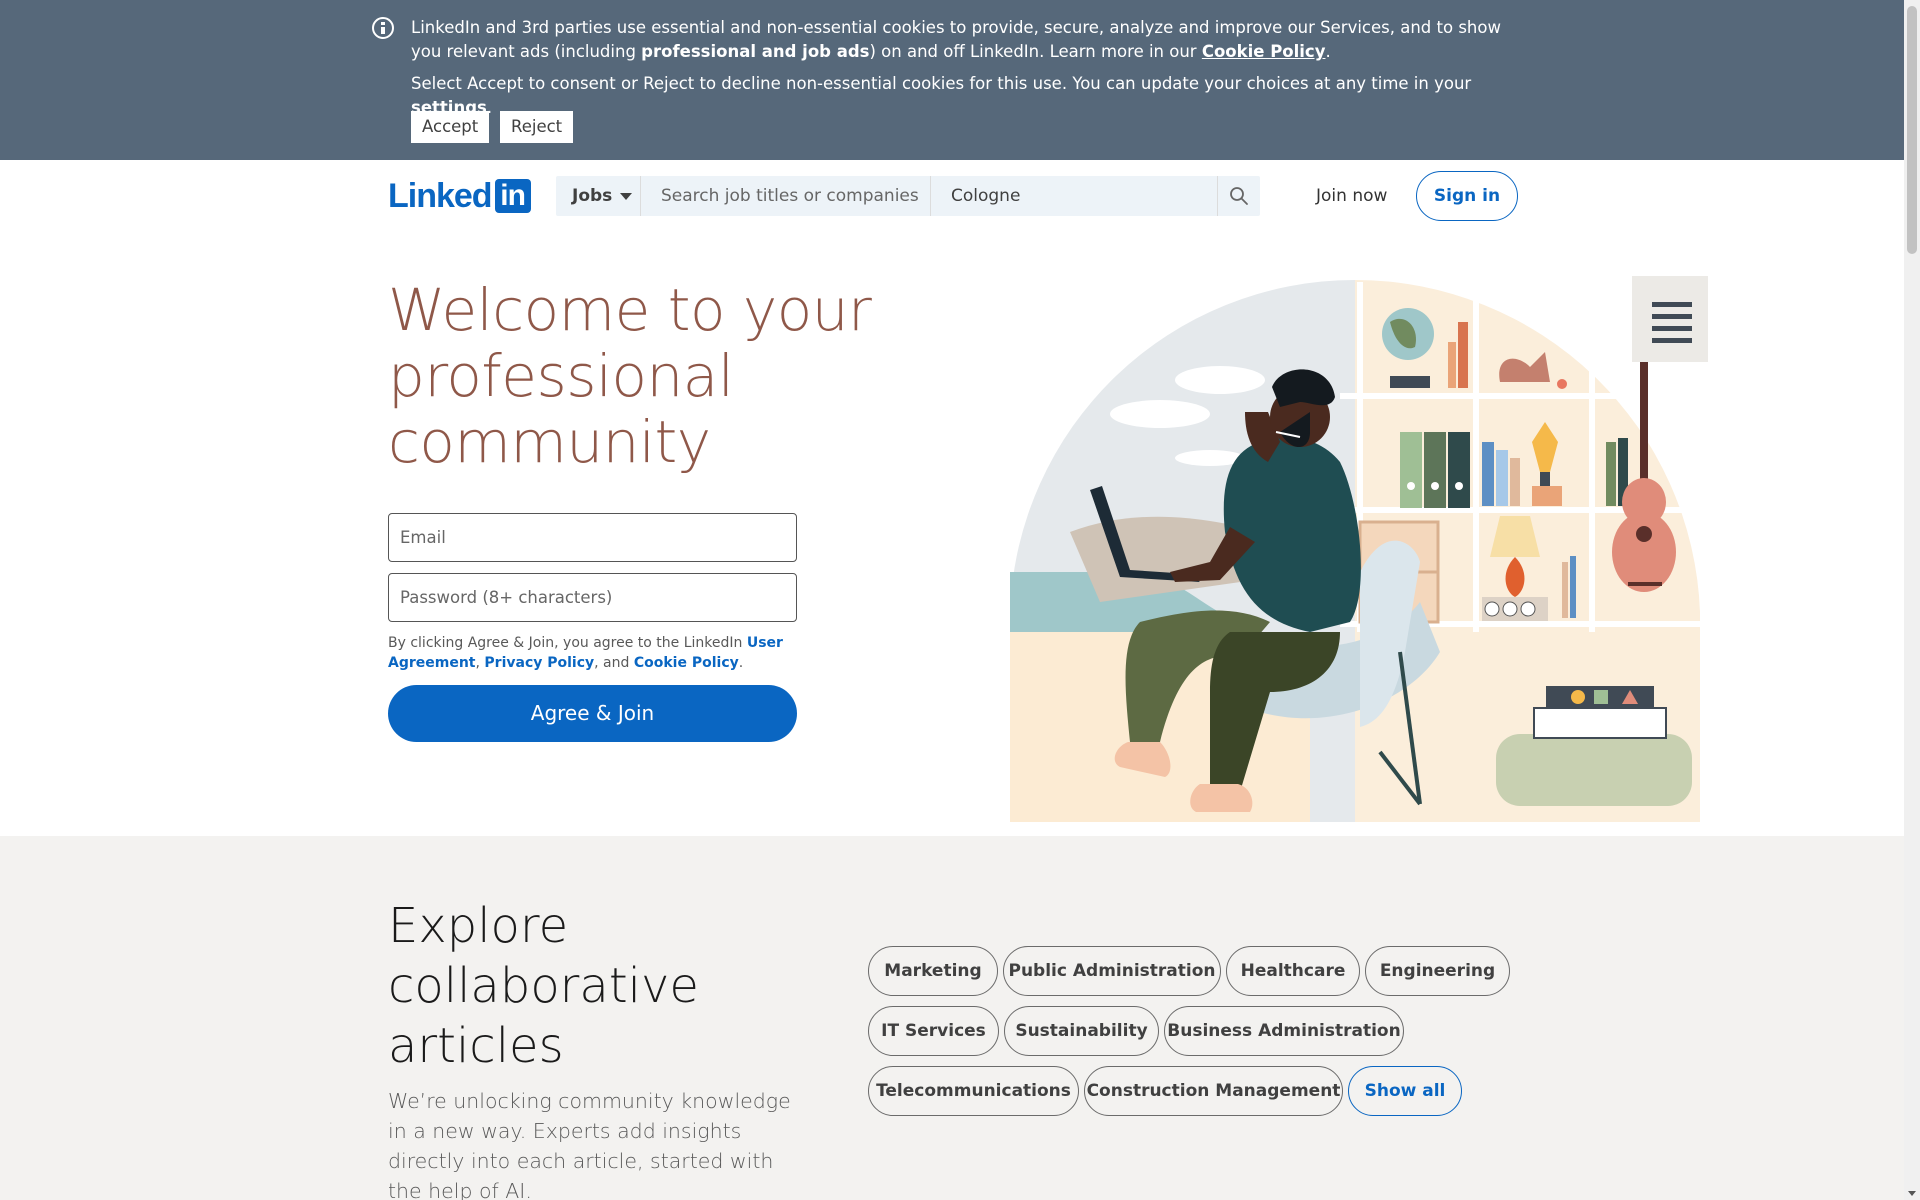 The image size is (1920, 1200). What do you see at coordinates (1035, 51) in the screenshot?
I see `cookie-text: ) on and off LinkedIn. Learn more in our` at bounding box center [1035, 51].